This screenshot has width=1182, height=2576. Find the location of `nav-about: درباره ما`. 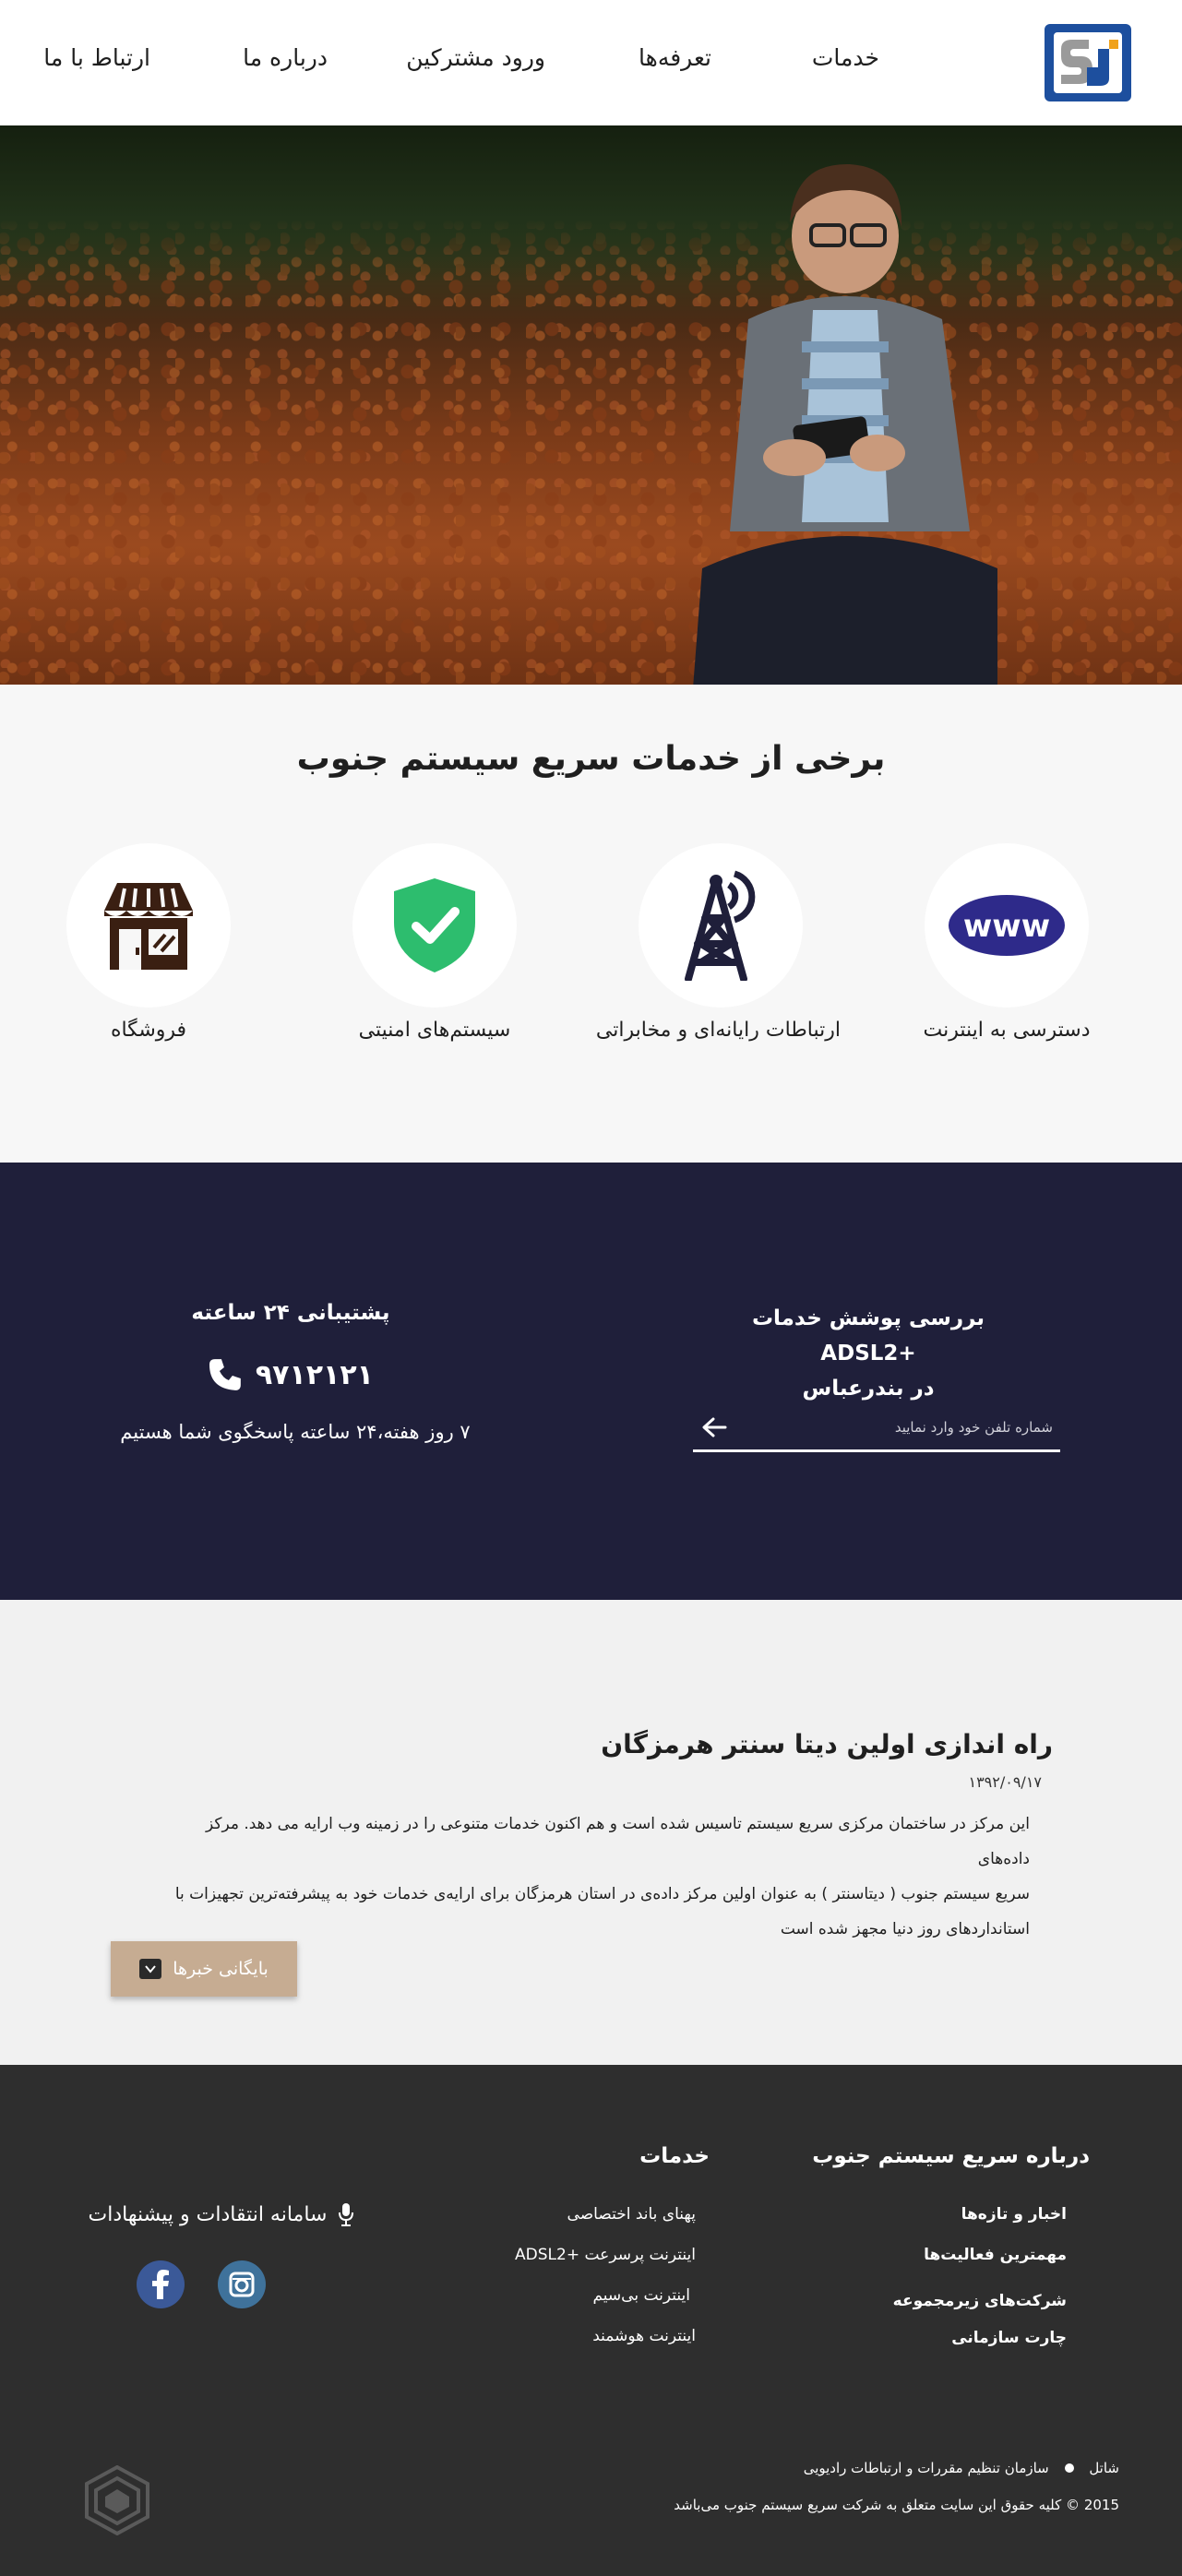

nav-about: درباره ما is located at coordinates (285, 57).